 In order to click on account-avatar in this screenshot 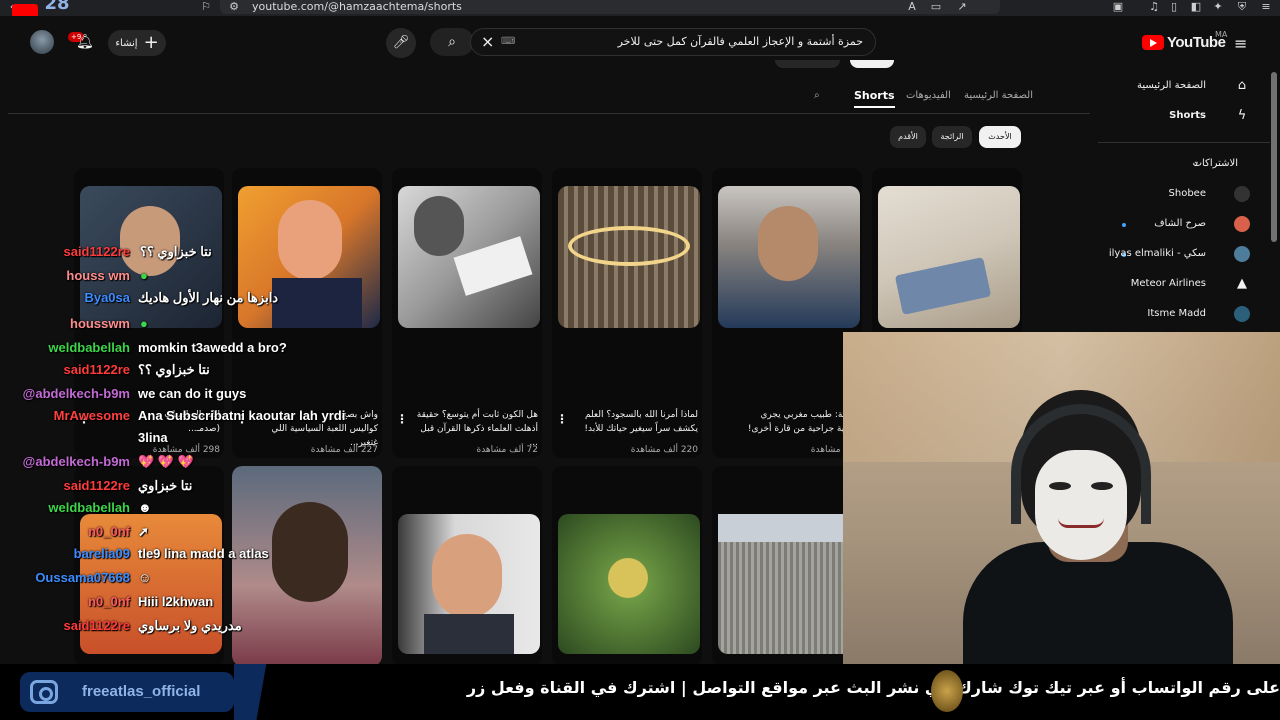, I will do `click(42, 42)`.